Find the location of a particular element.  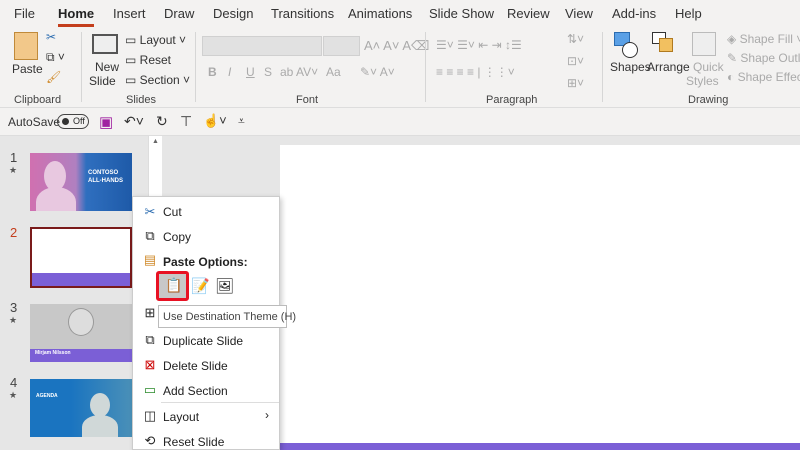

menu-item-cut: Cut is located at coordinates (172, 212).